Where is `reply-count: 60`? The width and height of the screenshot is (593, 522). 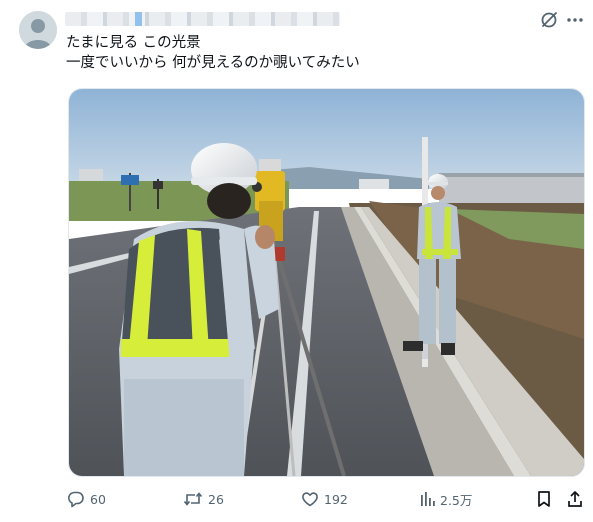
reply-count: 60 is located at coordinates (98, 499).